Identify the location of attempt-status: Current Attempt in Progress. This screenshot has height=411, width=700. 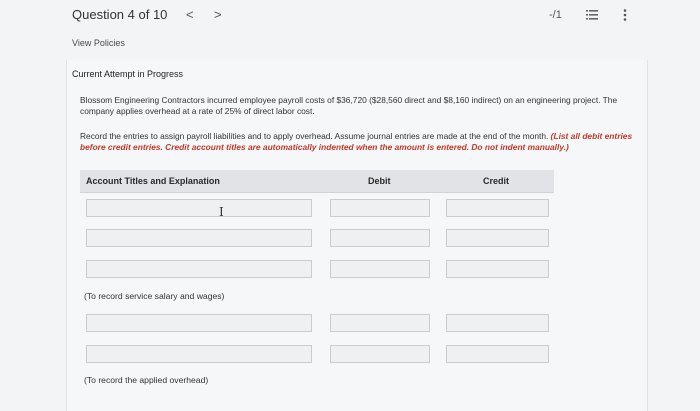
(128, 74).